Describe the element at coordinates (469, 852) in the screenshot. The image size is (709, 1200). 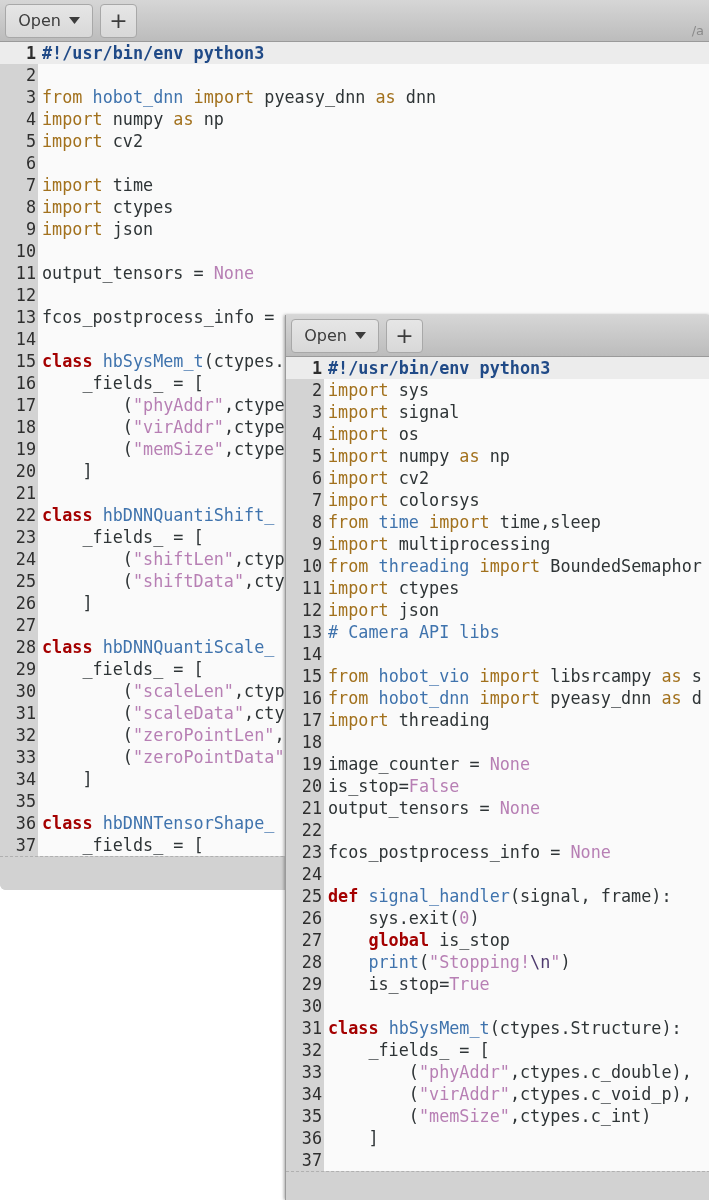
I see `code-line: fcos_postprocess_info = None` at that location.